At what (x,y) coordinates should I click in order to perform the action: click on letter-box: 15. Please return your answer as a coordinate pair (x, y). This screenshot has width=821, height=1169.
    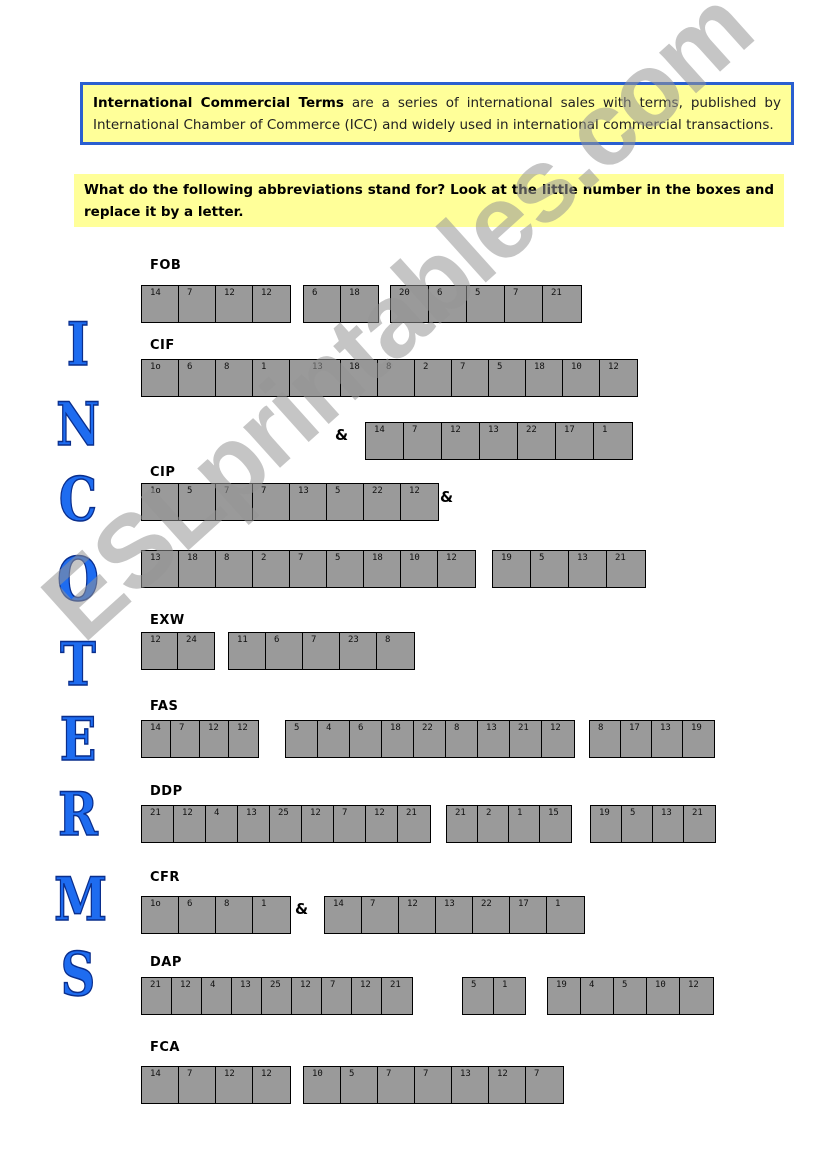
    Looking at the image, I should click on (555, 824).